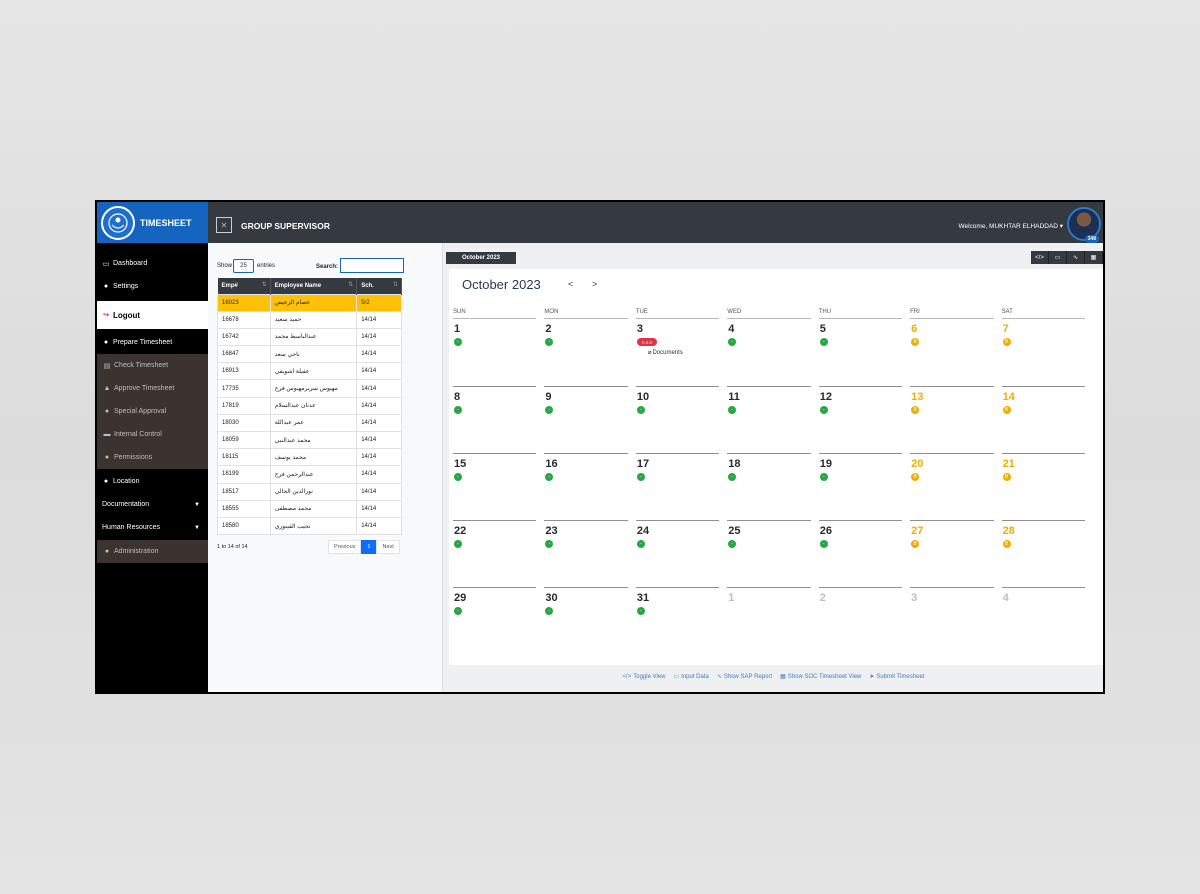 This screenshot has width=1200, height=894. What do you see at coordinates (665, 353) in the screenshot?
I see `documents-link: ⌀ Documents` at bounding box center [665, 353].